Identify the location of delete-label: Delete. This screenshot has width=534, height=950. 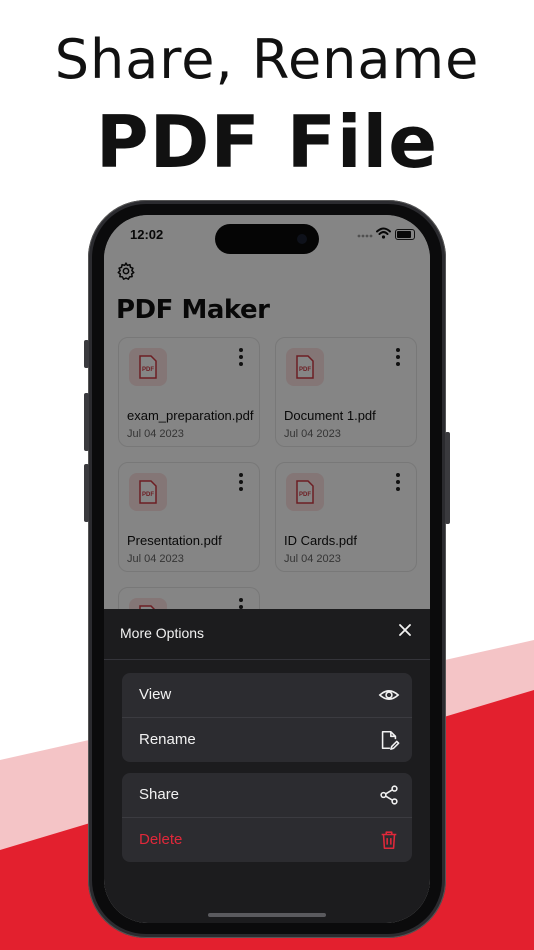
(161, 839).